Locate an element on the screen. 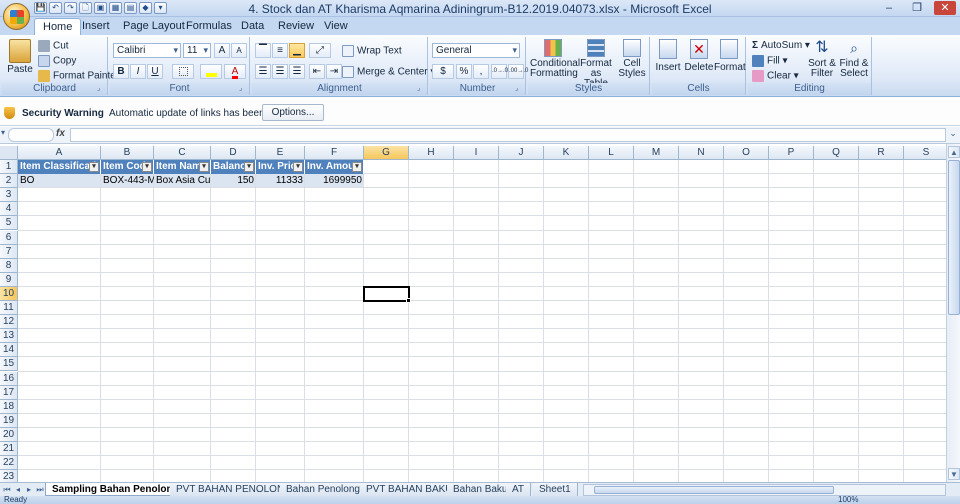  restore-button: ❐ is located at coordinates (917, 8).